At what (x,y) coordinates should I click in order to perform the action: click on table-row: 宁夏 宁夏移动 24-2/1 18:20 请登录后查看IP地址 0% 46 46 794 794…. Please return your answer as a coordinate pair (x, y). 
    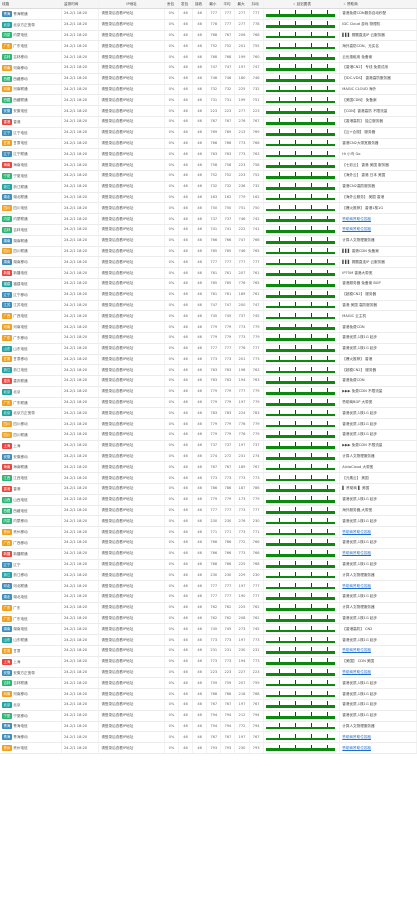
    Looking at the image, I should click on (208, 716).